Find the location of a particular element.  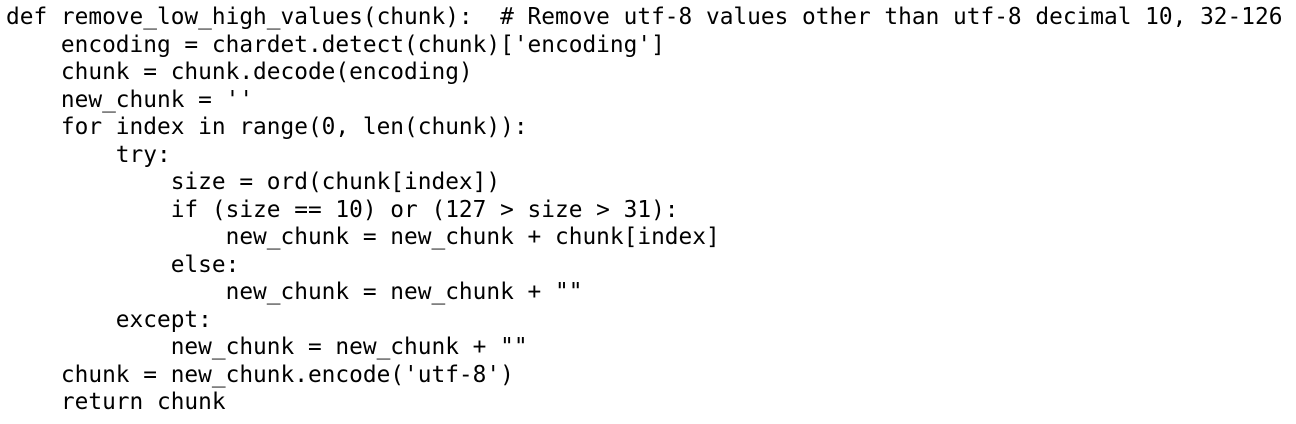

code-line-encode: chunk = new_chunk.encode('utf-8') is located at coordinates (260, 374).